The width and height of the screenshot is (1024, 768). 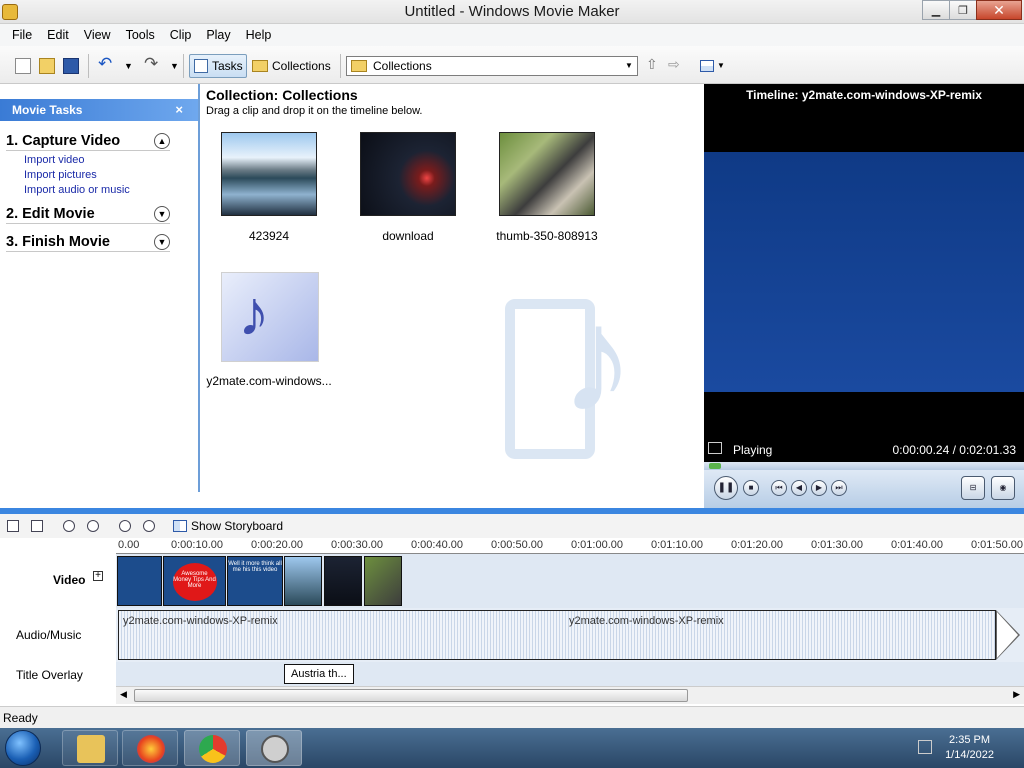 What do you see at coordinates (512, 11) in the screenshot?
I see `window-title: Untitled - Windows Movie Maker` at bounding box center [512, 11].